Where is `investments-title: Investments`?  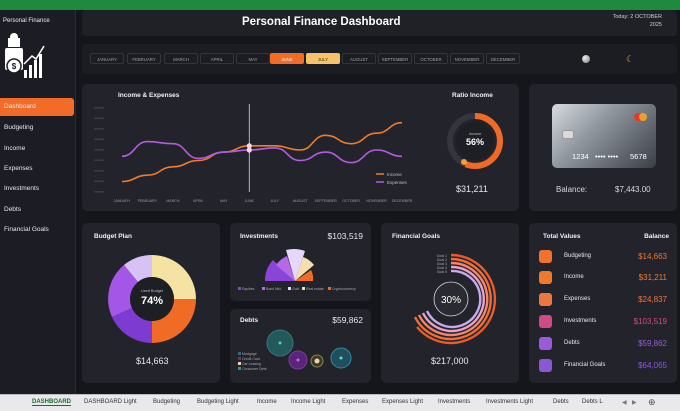
investments-title: Investments is located at coordinates (259, 236).